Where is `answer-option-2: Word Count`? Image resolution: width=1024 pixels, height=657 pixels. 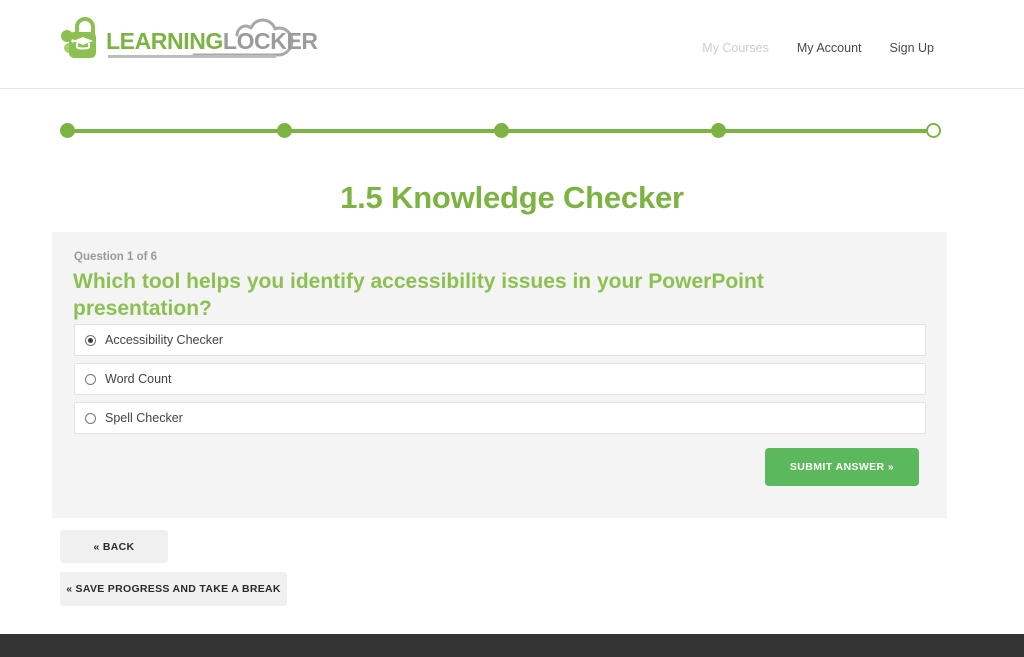
answer-option-2: Word Count is located at coordinates (500, 379).